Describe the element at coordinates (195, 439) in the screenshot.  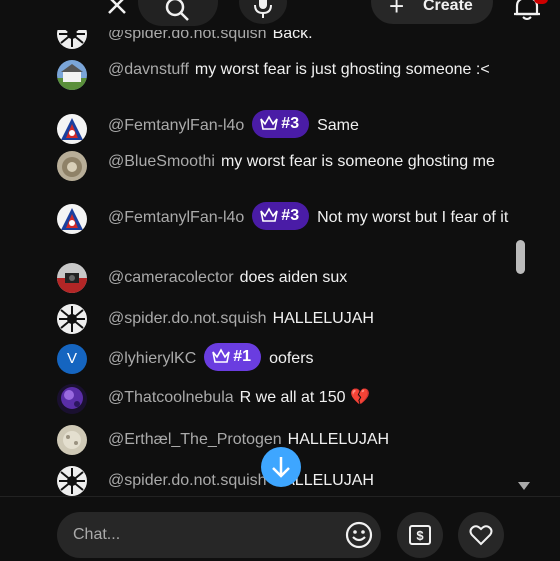
I see `message-author: @Erthæl_The_Protogen` at that location.